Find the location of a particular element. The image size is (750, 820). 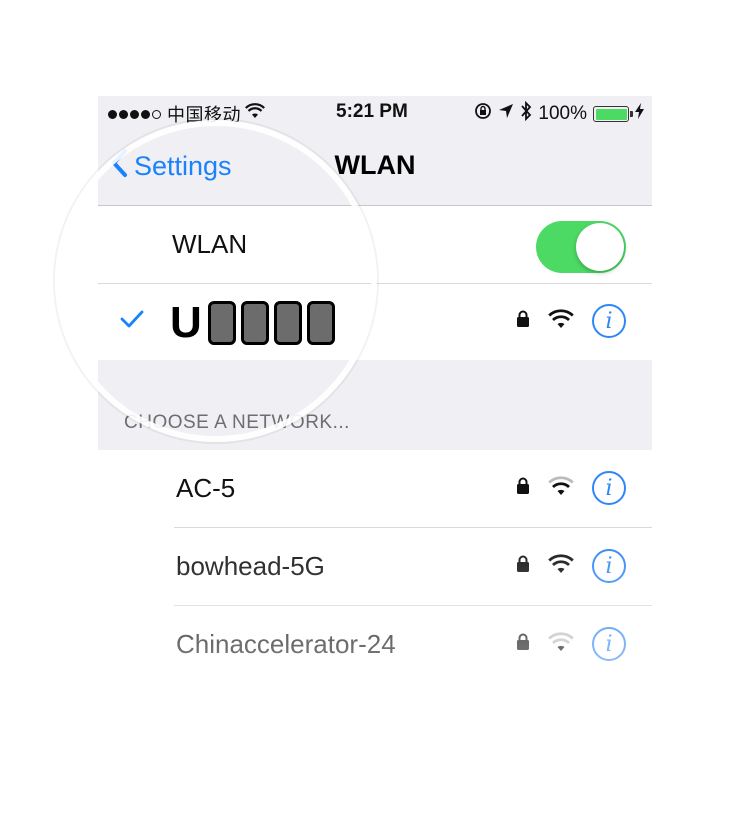

battery-percent: 100% is located at coordinates (562, 113).